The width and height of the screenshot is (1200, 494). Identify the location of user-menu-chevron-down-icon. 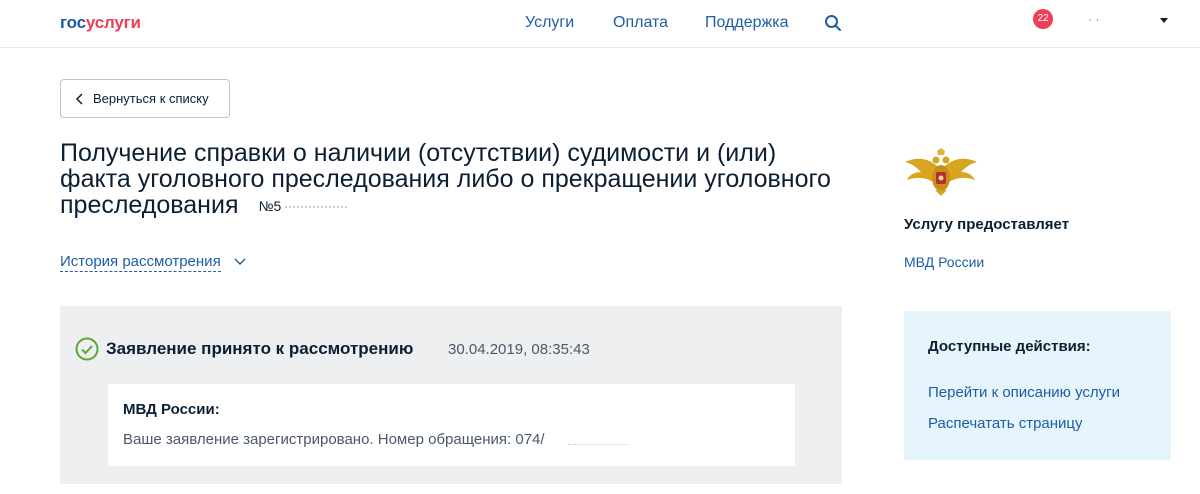
(1164, 20).